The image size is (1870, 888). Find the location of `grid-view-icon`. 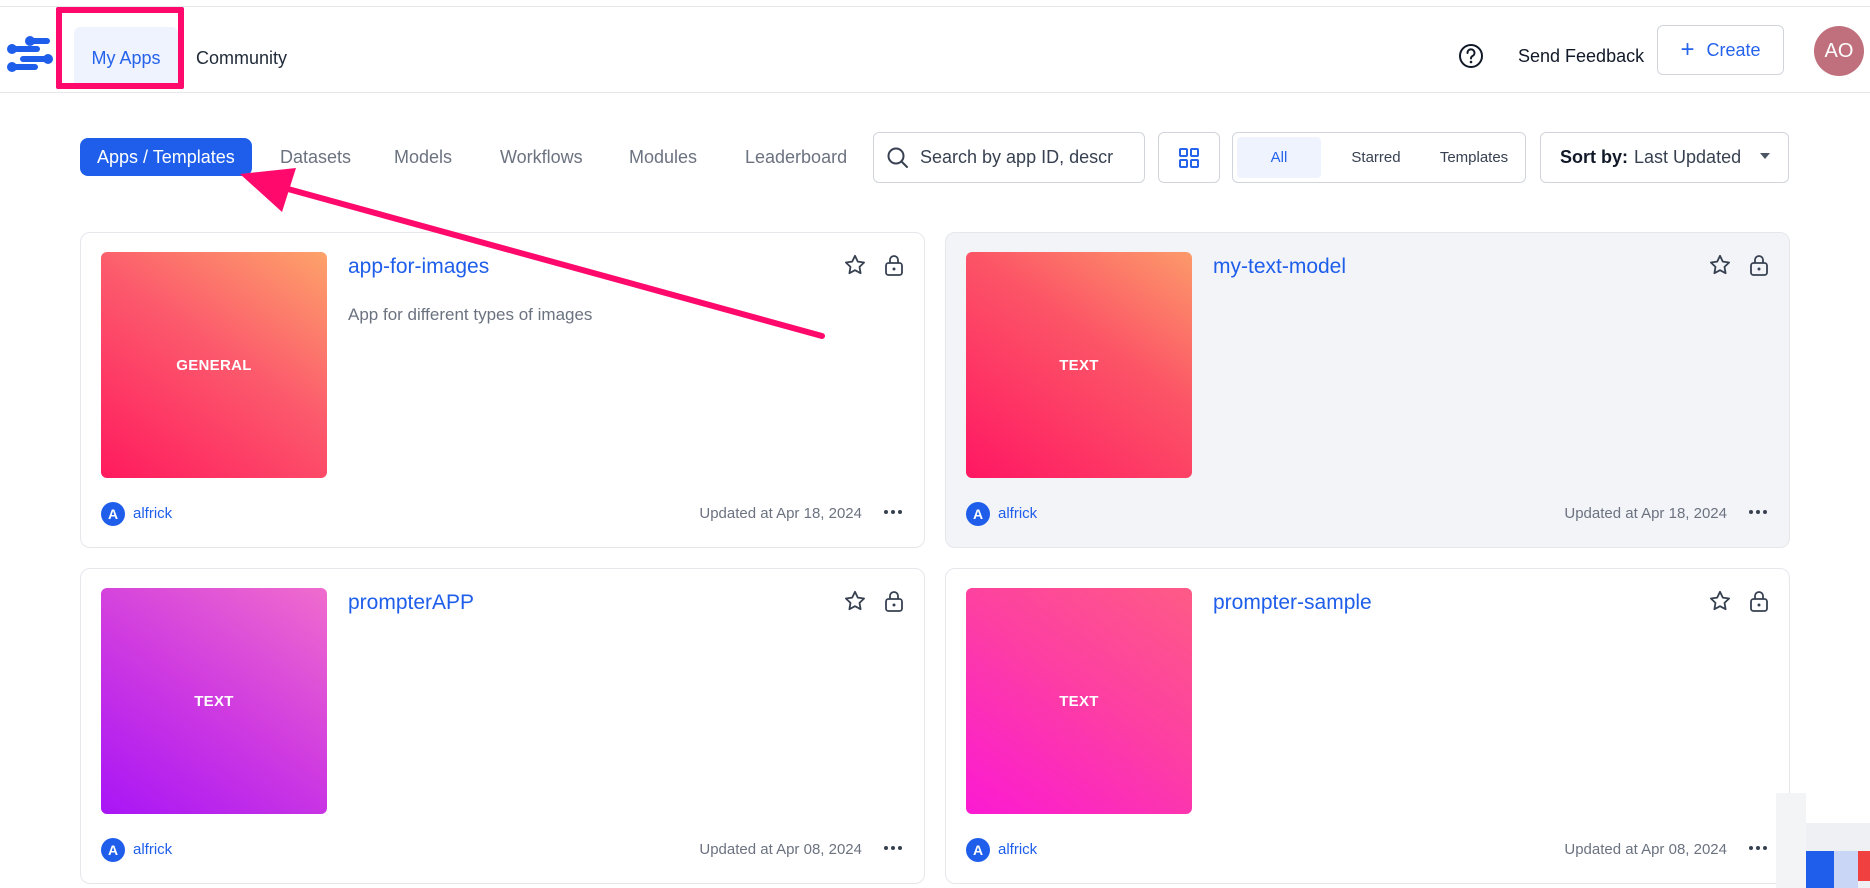

grid-view-icon is located at coordinates (1189, 157).